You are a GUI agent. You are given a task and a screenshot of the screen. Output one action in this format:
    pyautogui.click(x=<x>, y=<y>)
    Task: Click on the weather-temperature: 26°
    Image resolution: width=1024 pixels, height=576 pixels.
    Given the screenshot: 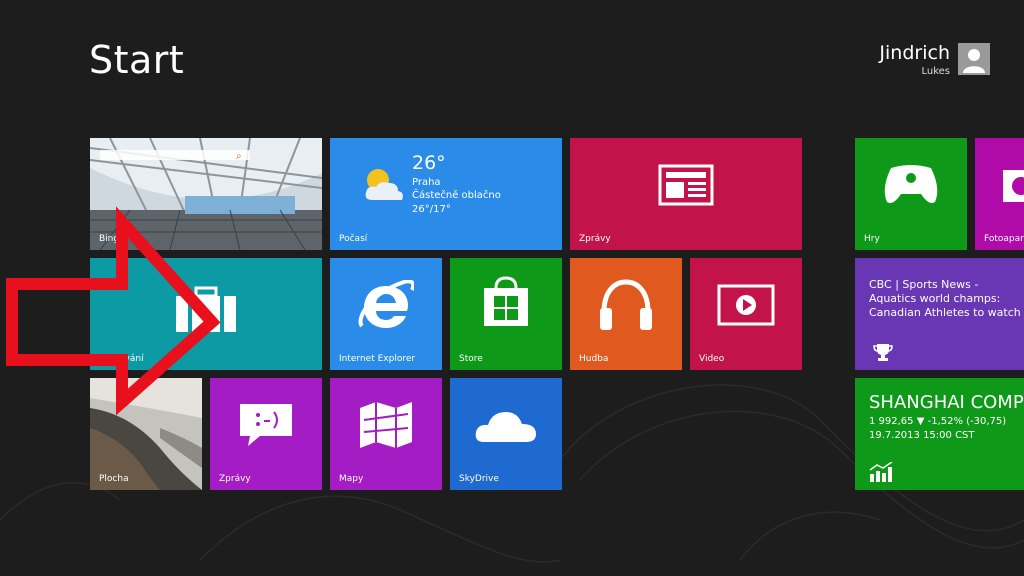 What is the action you would take?
    pyautogui.click(x=429, y=163)
    